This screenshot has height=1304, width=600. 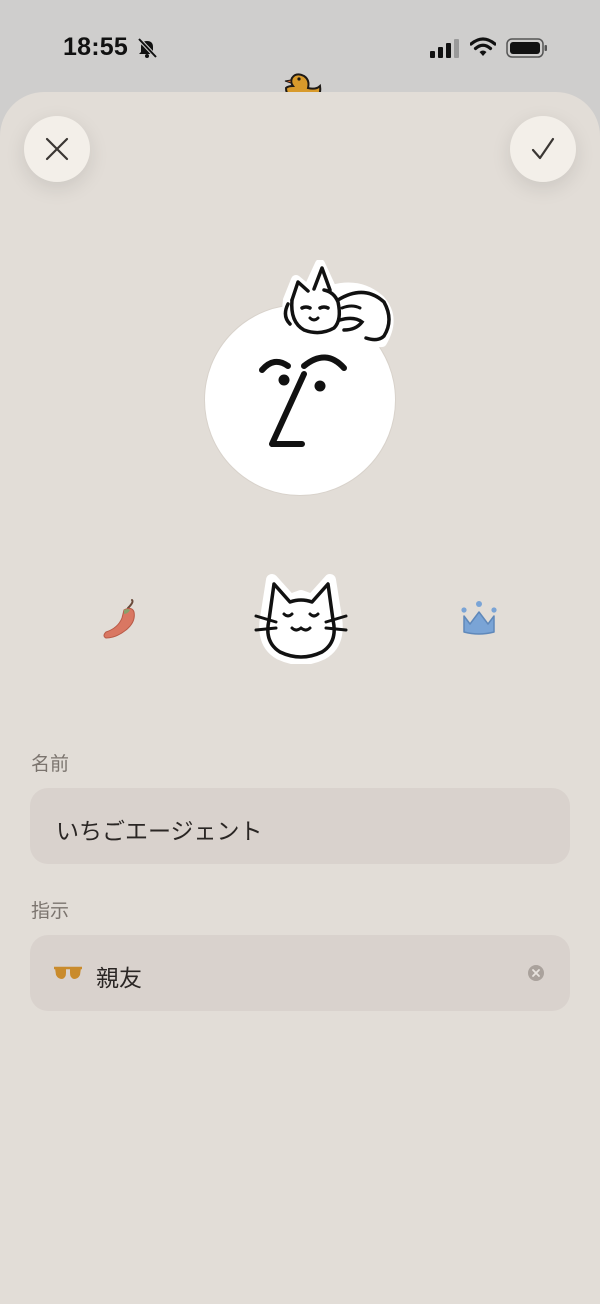 What do you see at coordinates (147, 48) in the screenshot?
I see `bell-slash-icon` at bounding box center [147, 48].